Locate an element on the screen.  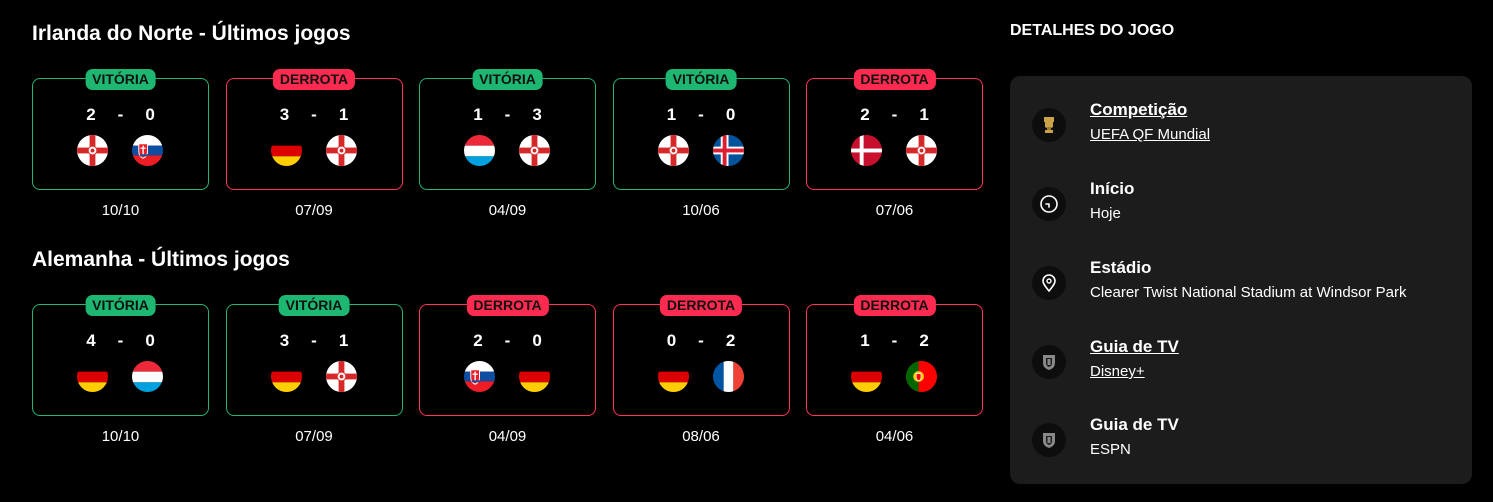
detail-value: Hoje is located at coordinates (1105, 213).